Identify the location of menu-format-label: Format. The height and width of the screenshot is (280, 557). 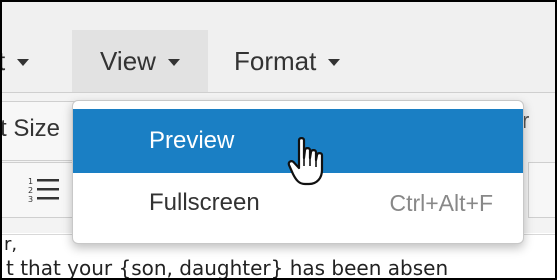
(275, 61).